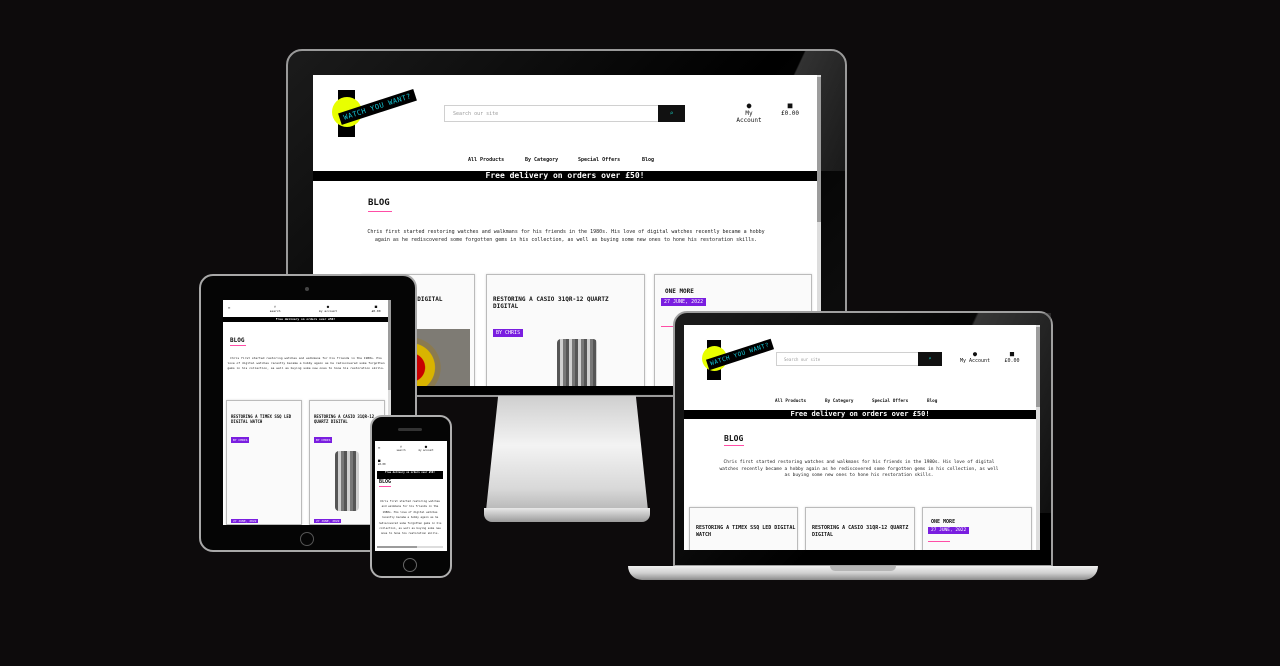 This screenshot has width=1280, height=666. Describe the element at coordinates (265, 480) in the screenshot. I see `watch-photo` at that location.